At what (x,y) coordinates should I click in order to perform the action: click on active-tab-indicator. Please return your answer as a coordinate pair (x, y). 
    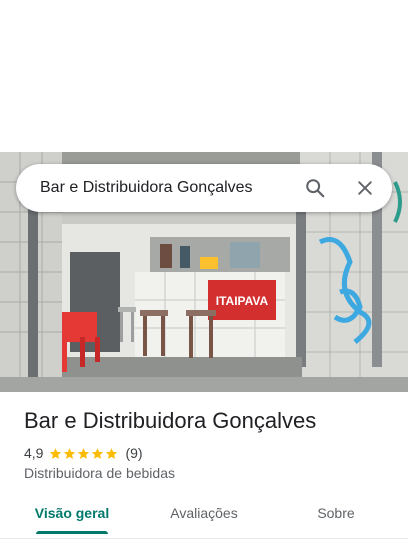
    Looking at the image, I should click on (72, 532).